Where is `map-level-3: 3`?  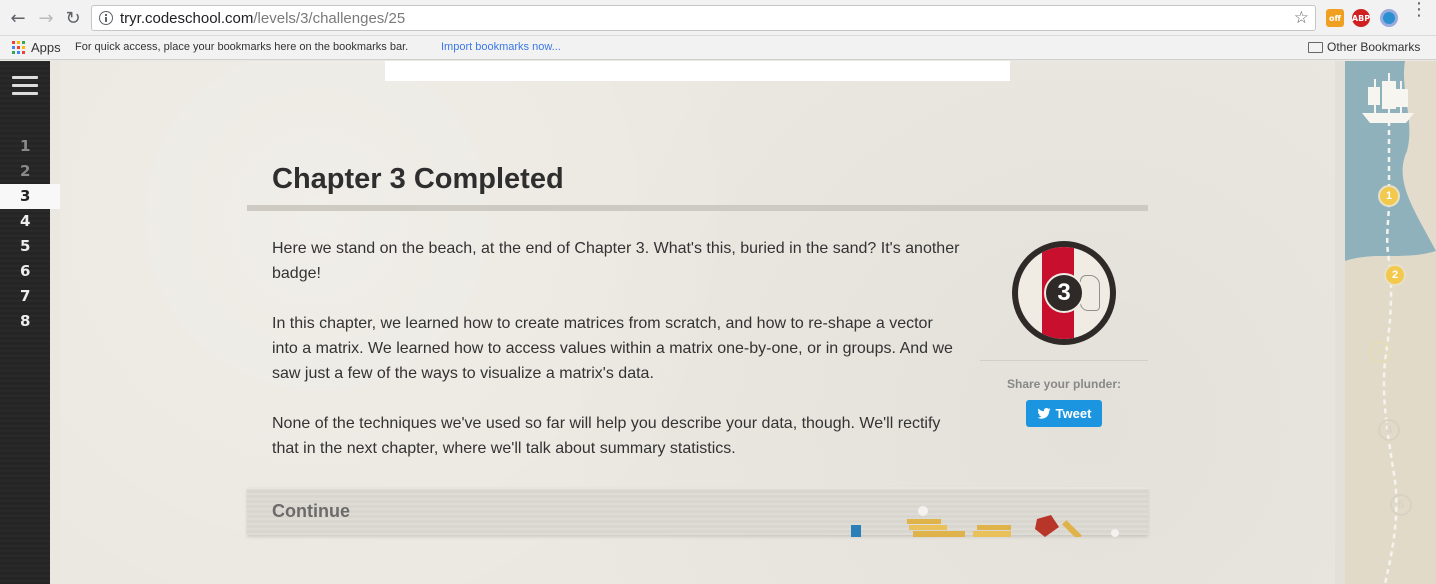 map-level-3: 3 is located at coordinates (1380, 352).